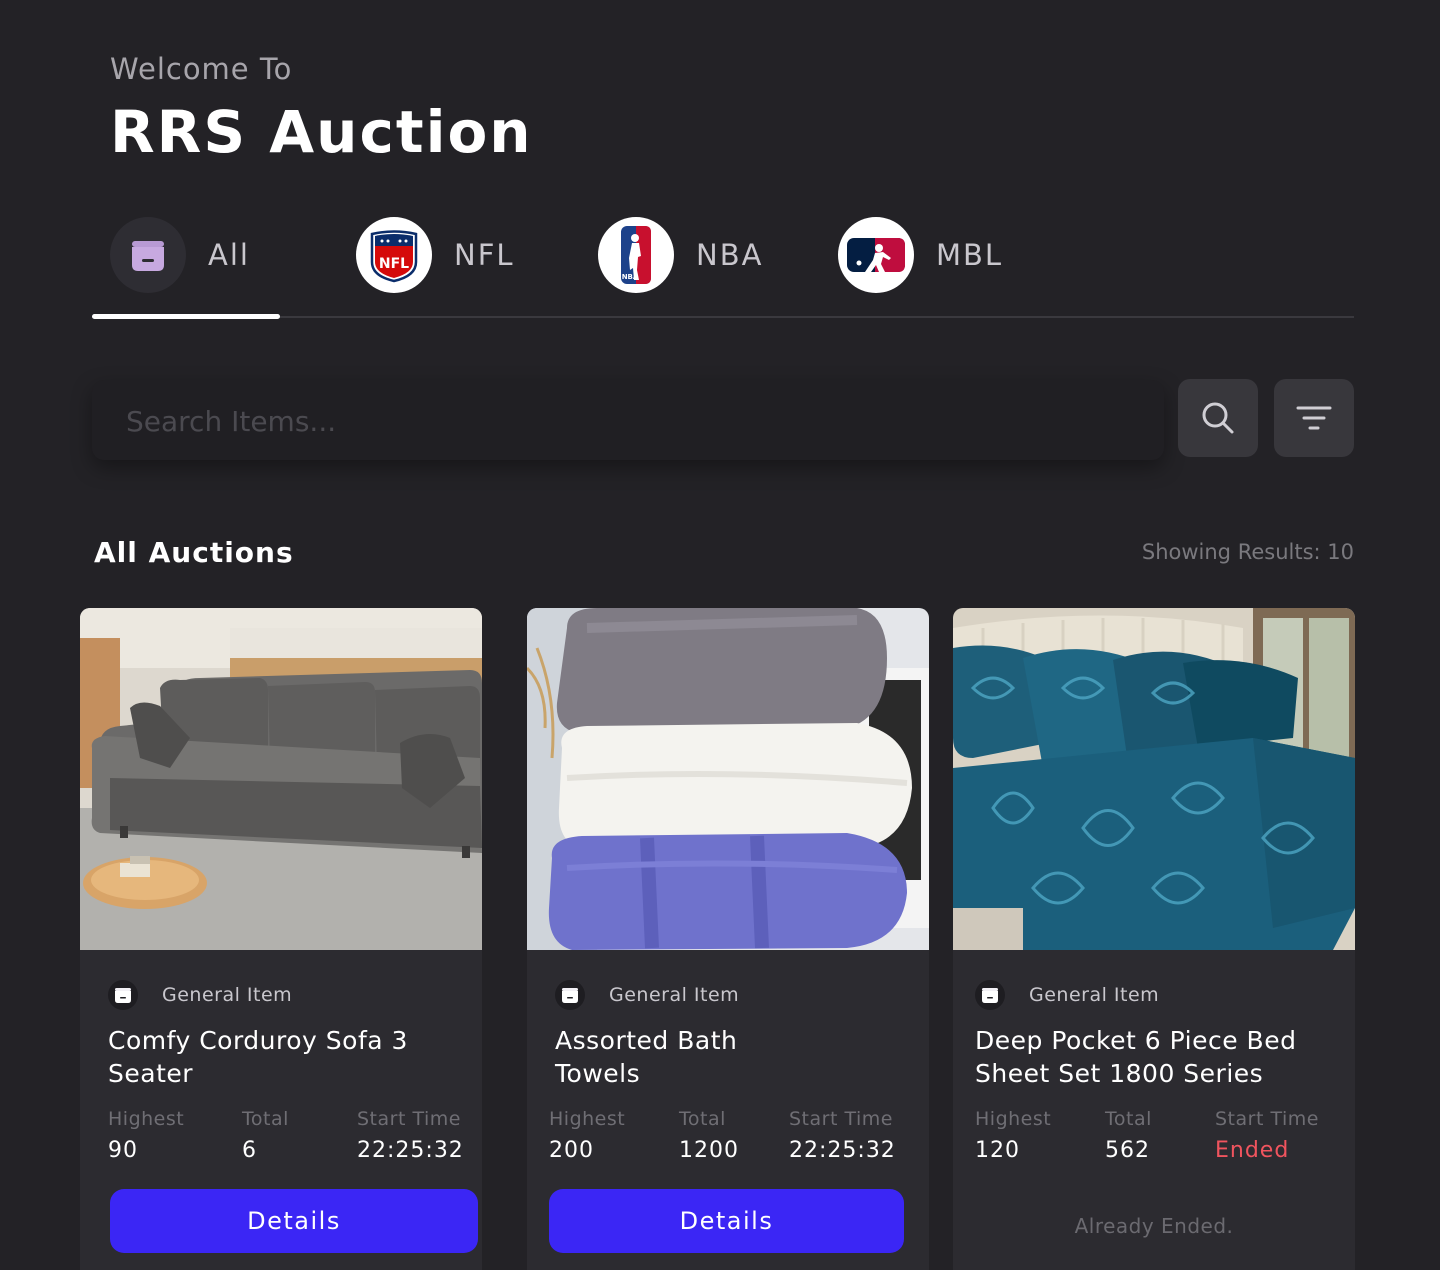  Describe the element at coordinates (1247, 552) in the screenshot. I see `results-count: Showing Results: 10` at that location.